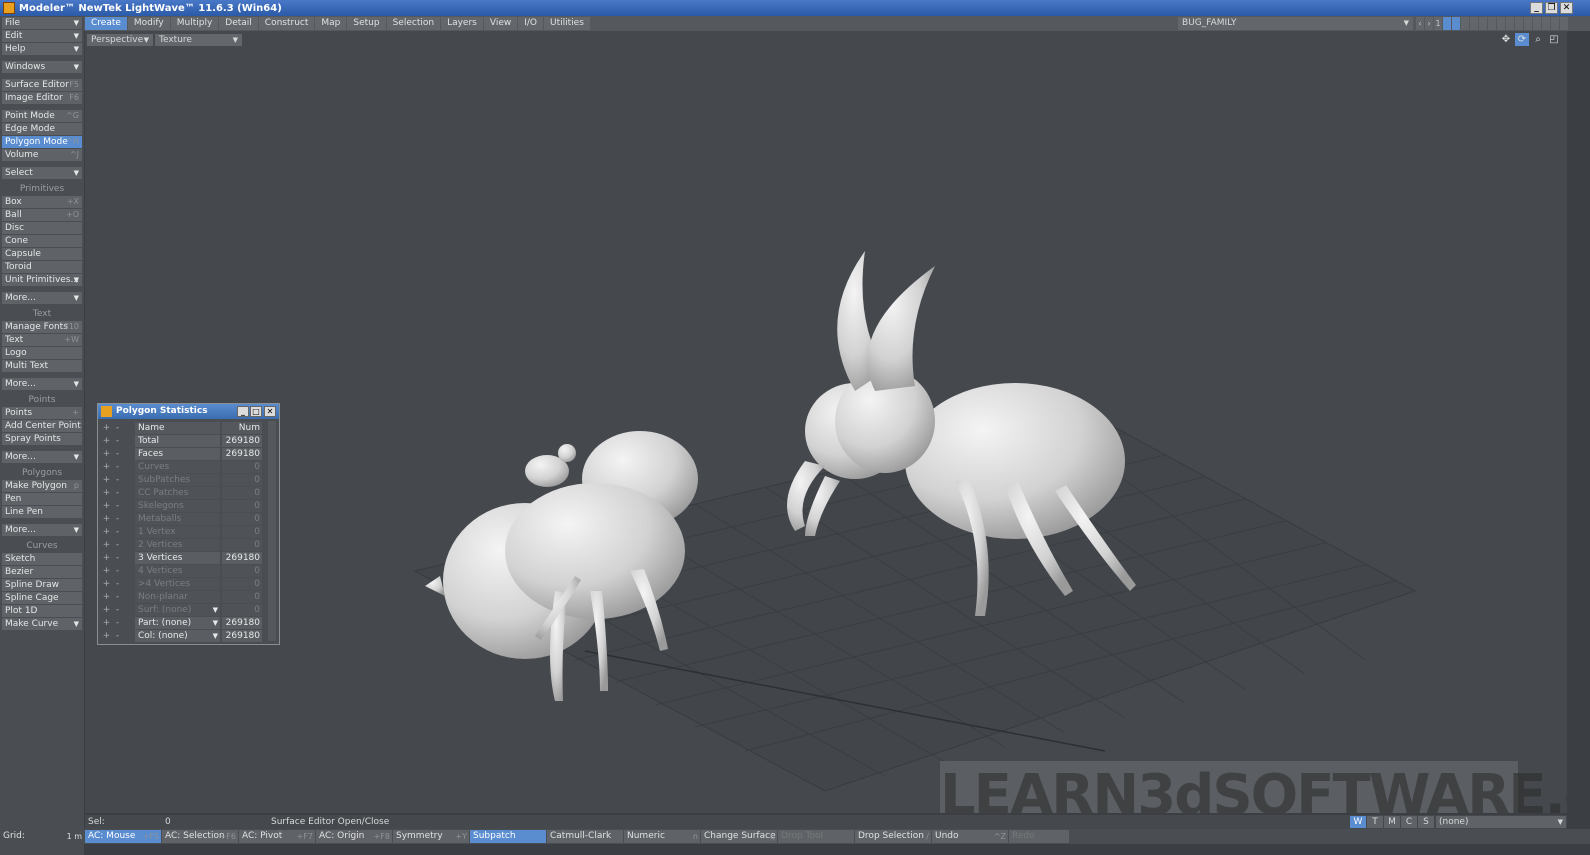 The width and height of the screenshot is (1590, 855). What do you see at coordinates (148, 23) in the screenshot?
I see `tab-modify: Modify` at bounding box center [148, 23].